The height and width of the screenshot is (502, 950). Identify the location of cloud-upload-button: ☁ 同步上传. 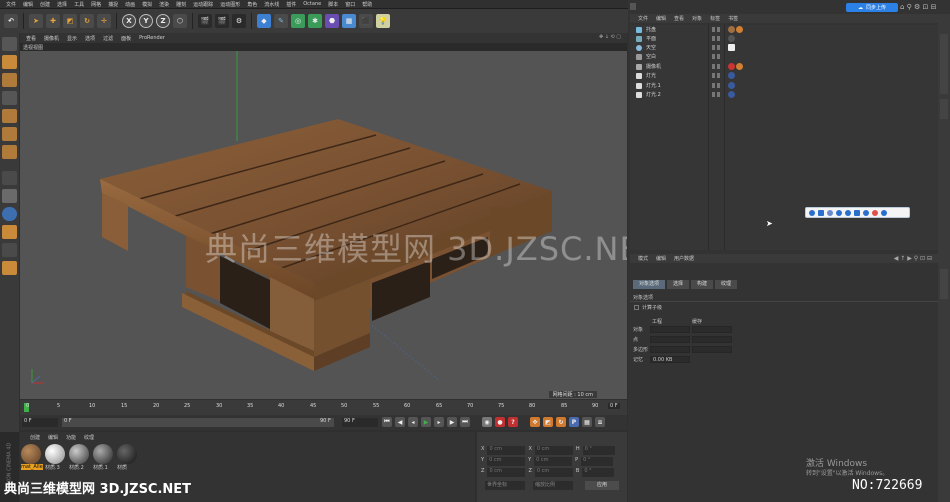
(872, 7).